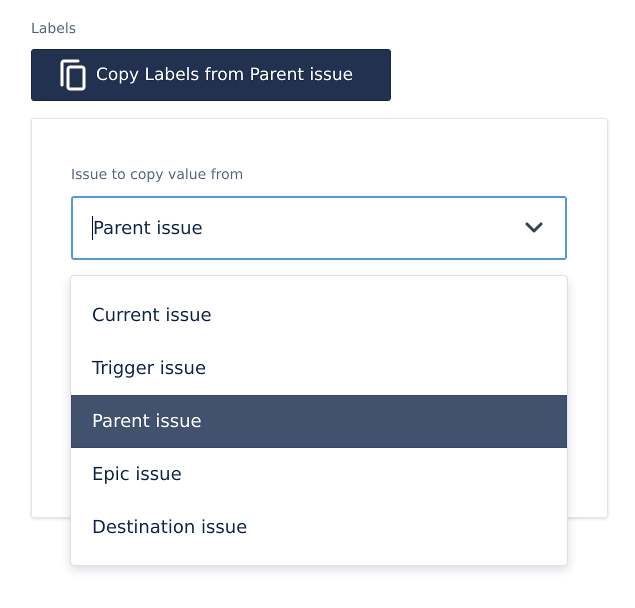 This screenshot has height=608, width=635. I want to click on issue-select: Parent issue, so click(319, 228).